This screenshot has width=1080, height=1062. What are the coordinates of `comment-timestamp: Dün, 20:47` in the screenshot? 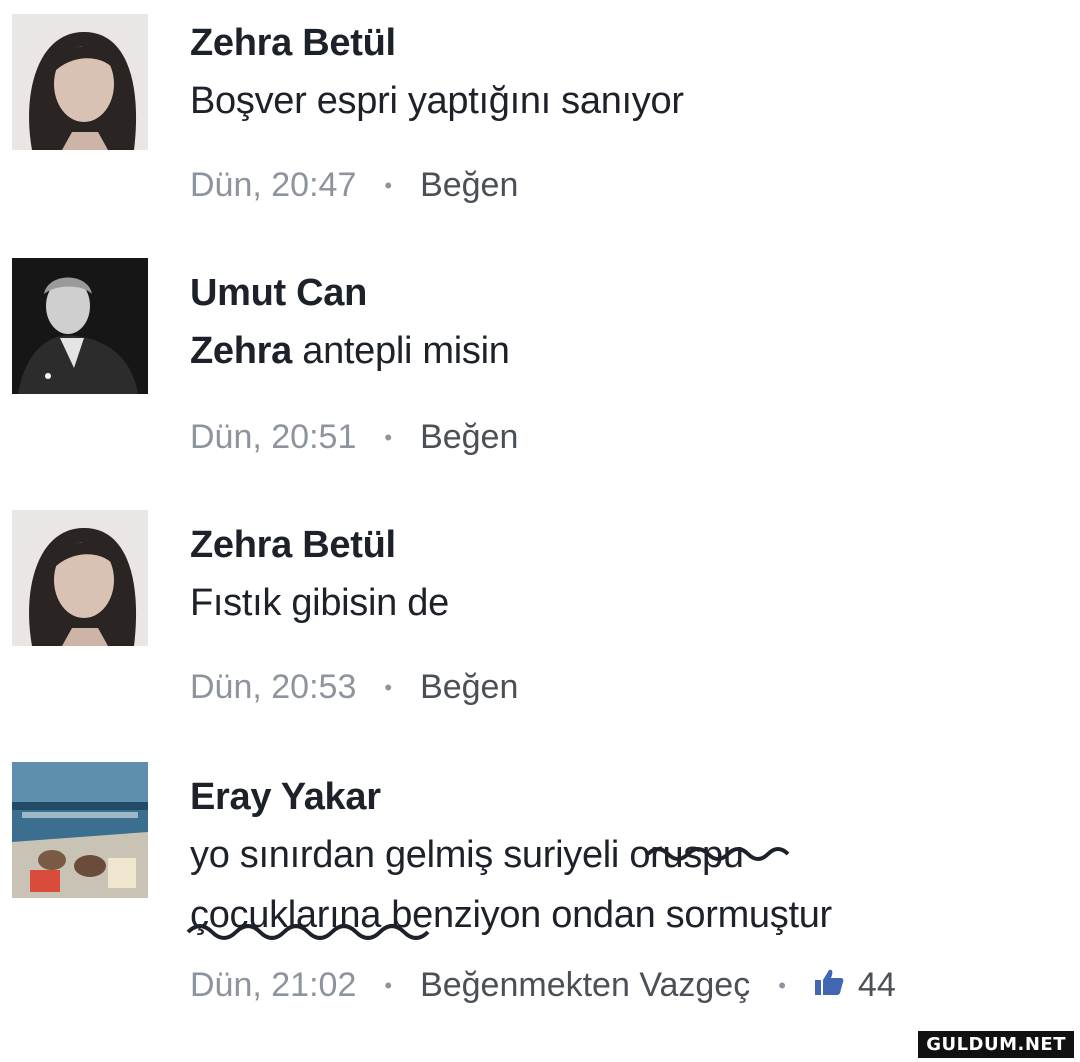 It's located at (273, 185).